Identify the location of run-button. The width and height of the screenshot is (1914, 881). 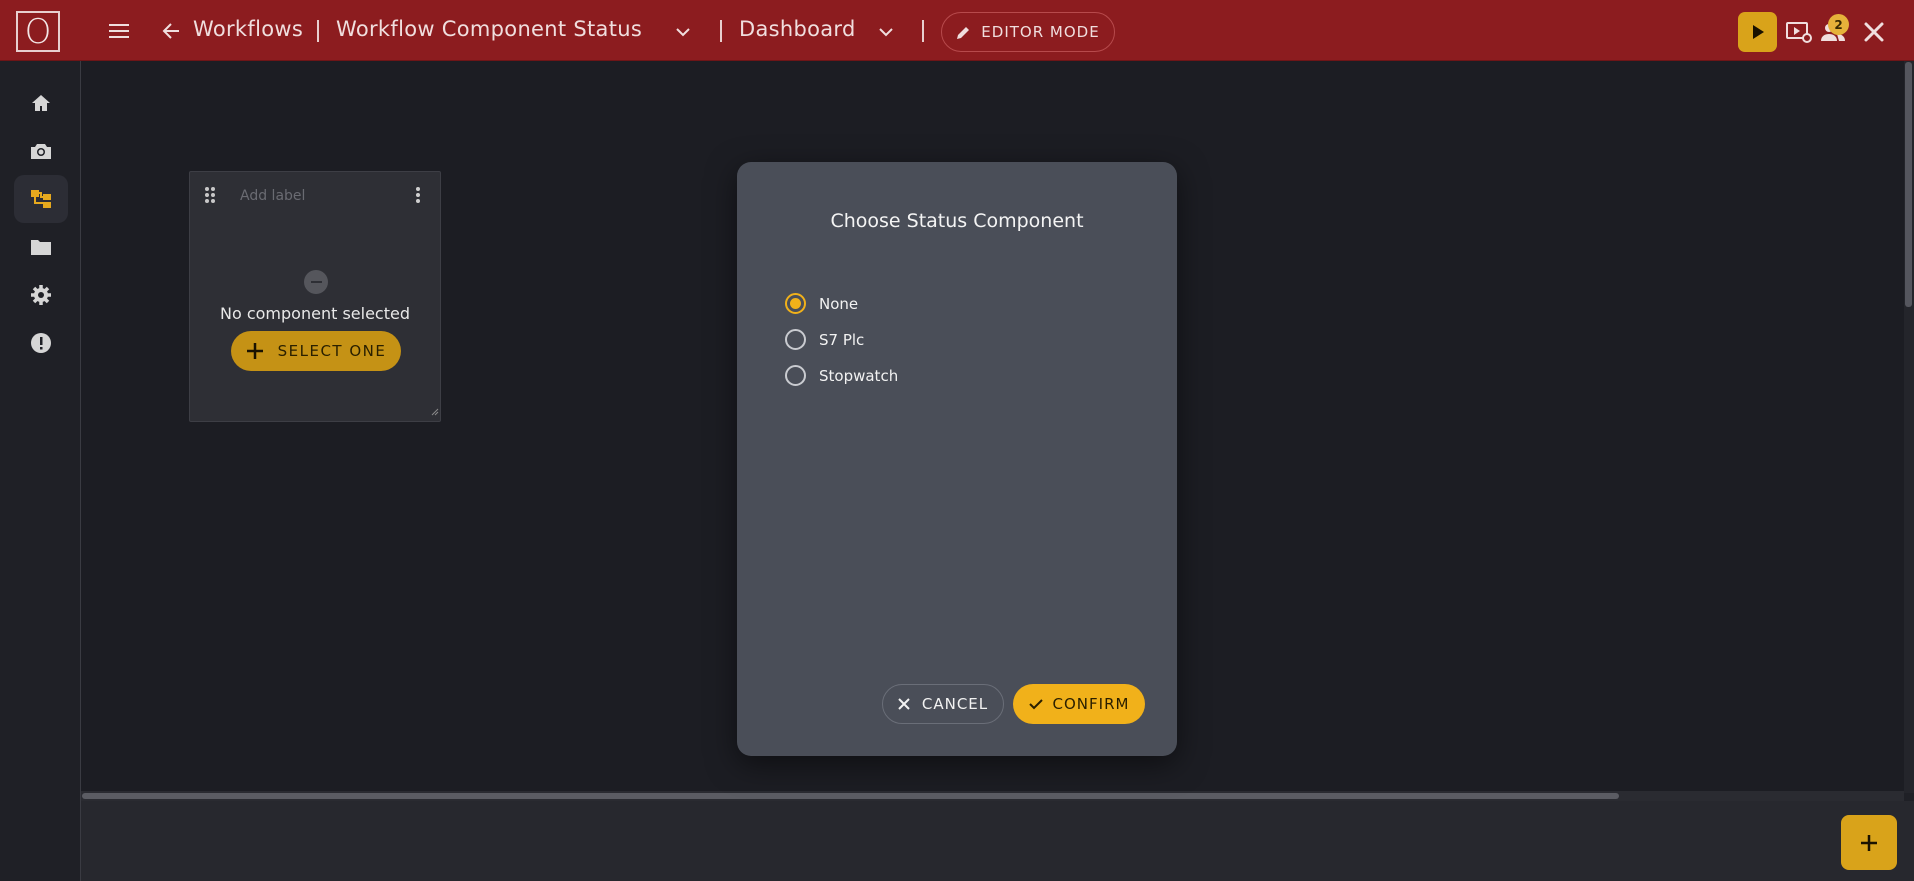
(1757, 32).